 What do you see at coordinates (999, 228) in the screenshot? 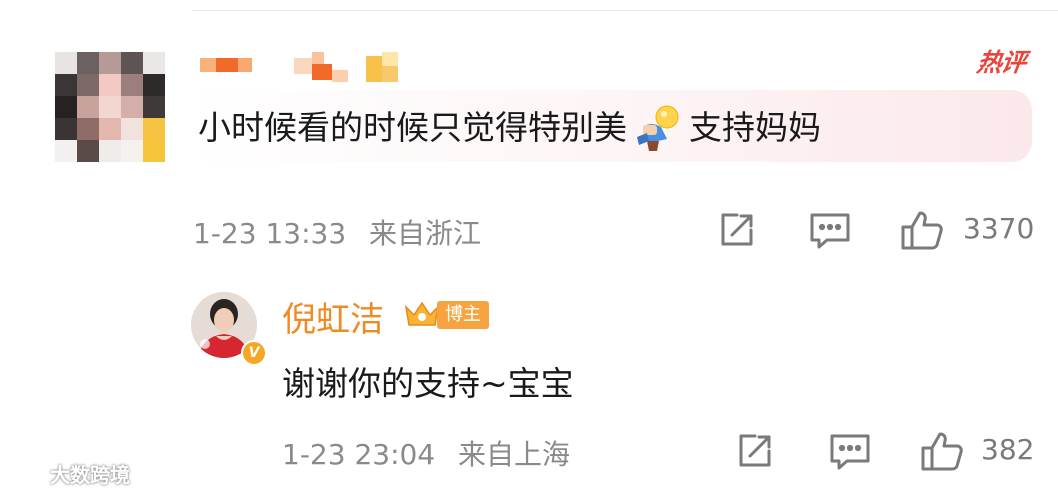
I see `comment-like-count: 3370` at bounding box center [999, 228].